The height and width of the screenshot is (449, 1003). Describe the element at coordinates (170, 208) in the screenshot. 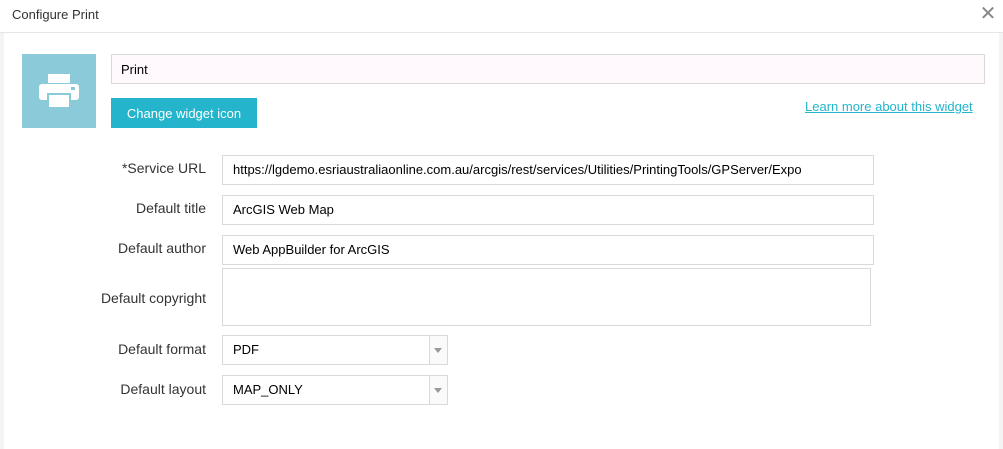

I see `default-title-label: Default title` at that location.